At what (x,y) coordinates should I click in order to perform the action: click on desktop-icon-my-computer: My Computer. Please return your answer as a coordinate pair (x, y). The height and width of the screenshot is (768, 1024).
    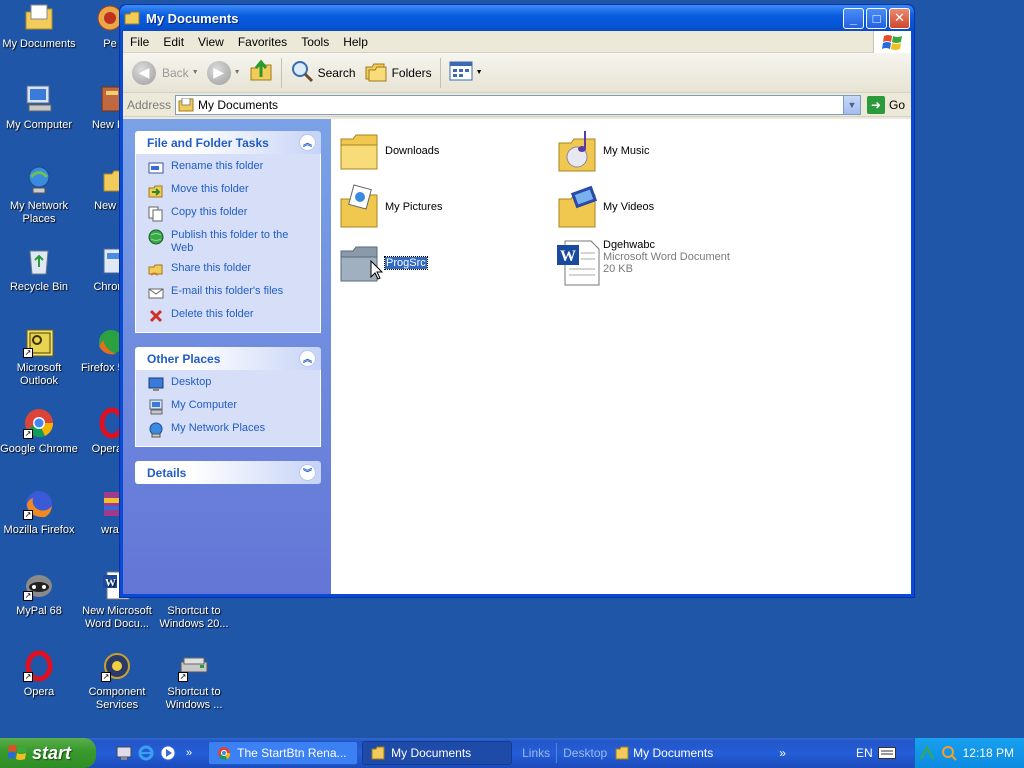
    Looking at the image, I should click on (39, 107).